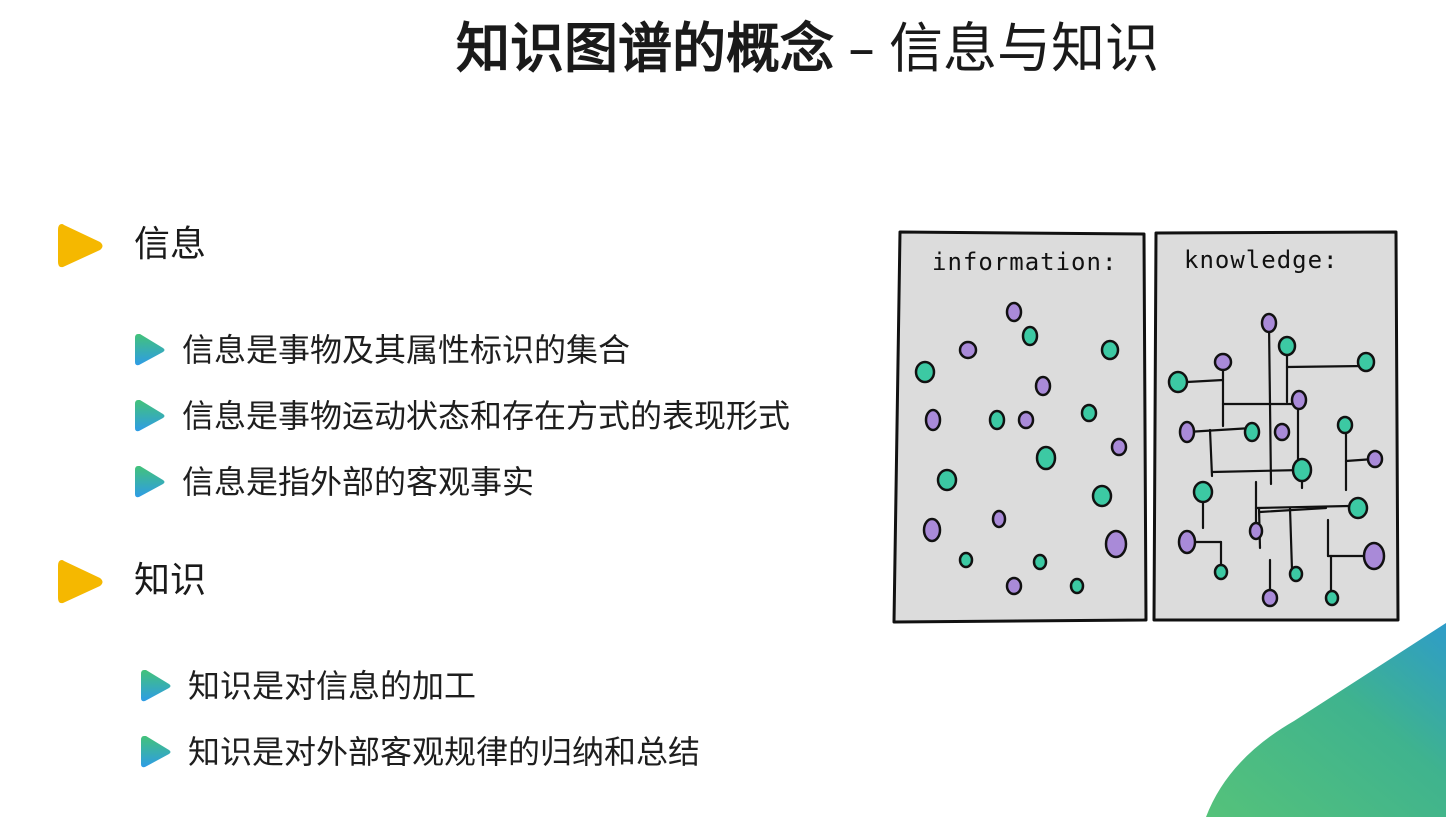  I want to click on bullet-item: 信息是指外部的客观事实, so click(334, 482).